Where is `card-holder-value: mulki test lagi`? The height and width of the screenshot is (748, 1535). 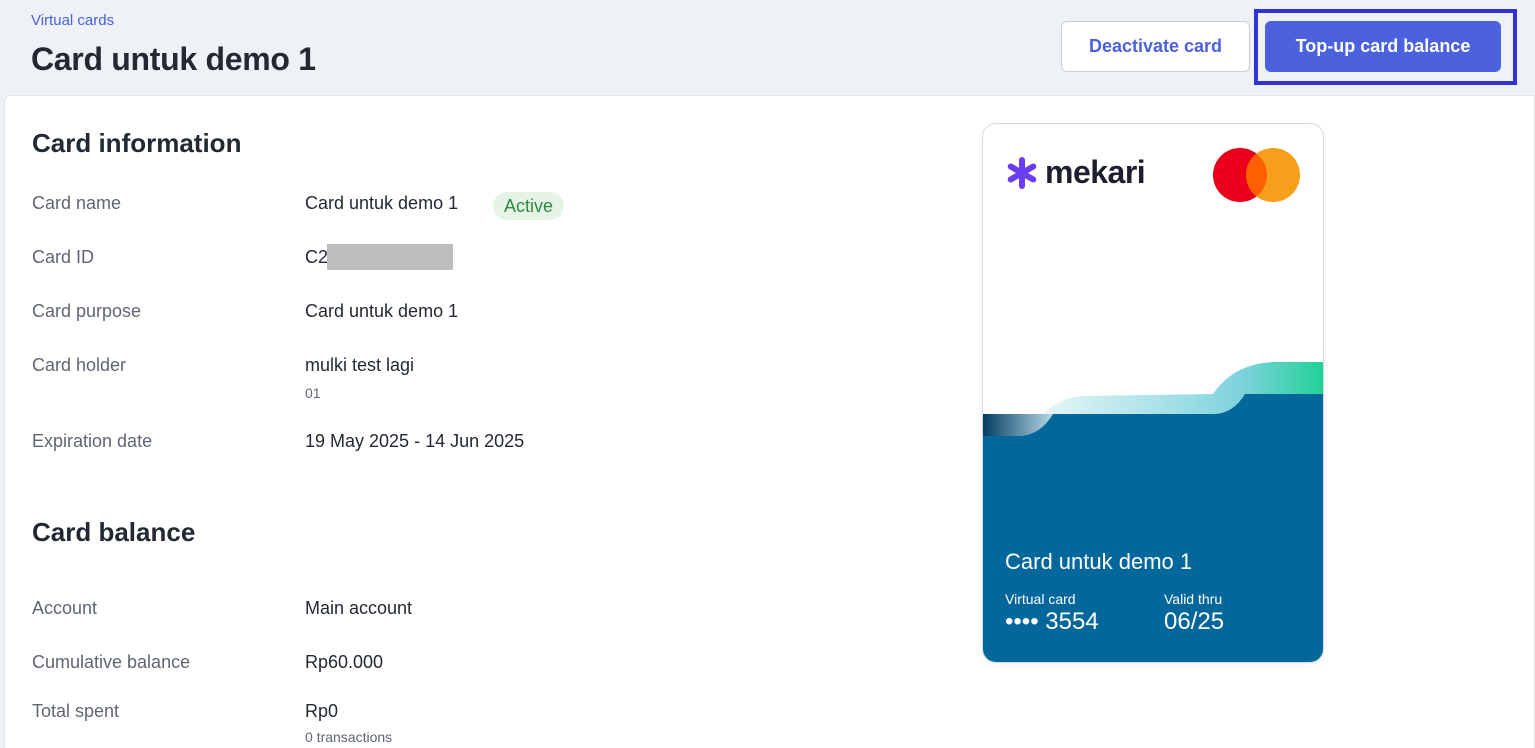
card-holder-value: mulki test lagi is located at coordinates (360, 365).